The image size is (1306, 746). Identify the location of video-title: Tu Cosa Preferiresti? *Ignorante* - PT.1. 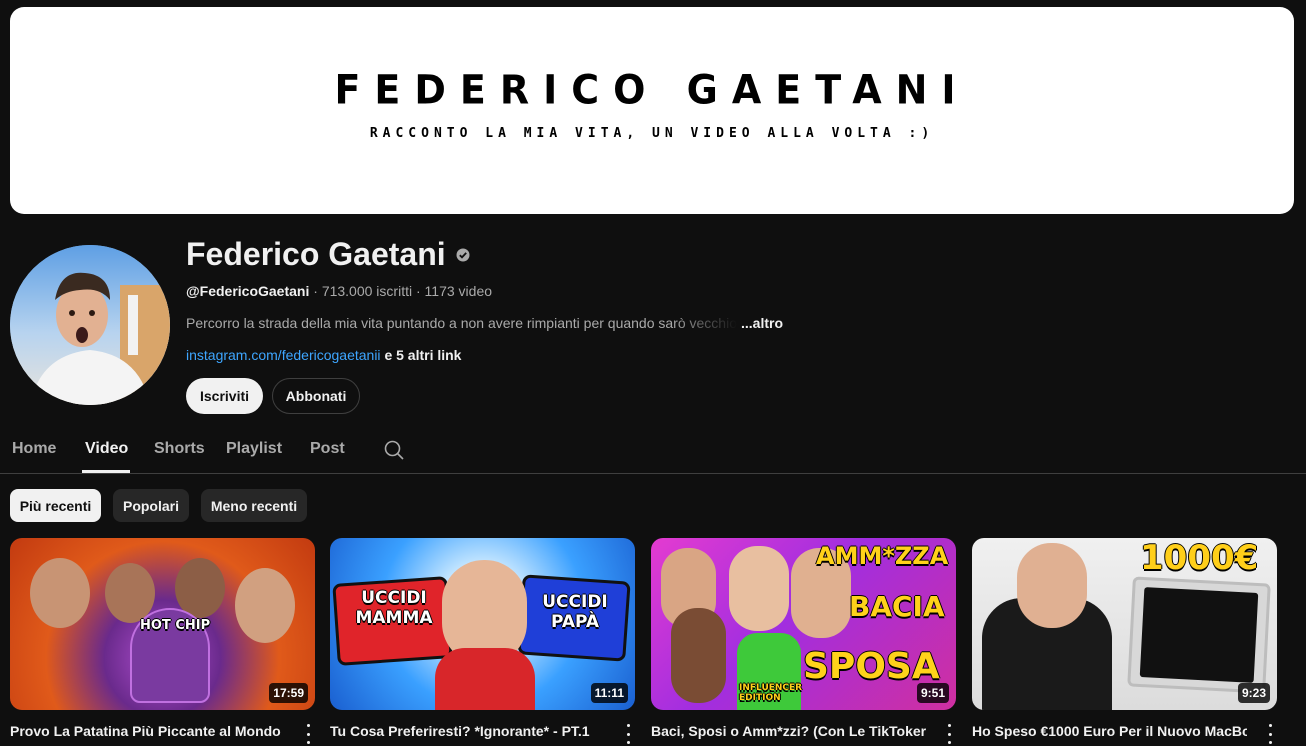
(467, 731).